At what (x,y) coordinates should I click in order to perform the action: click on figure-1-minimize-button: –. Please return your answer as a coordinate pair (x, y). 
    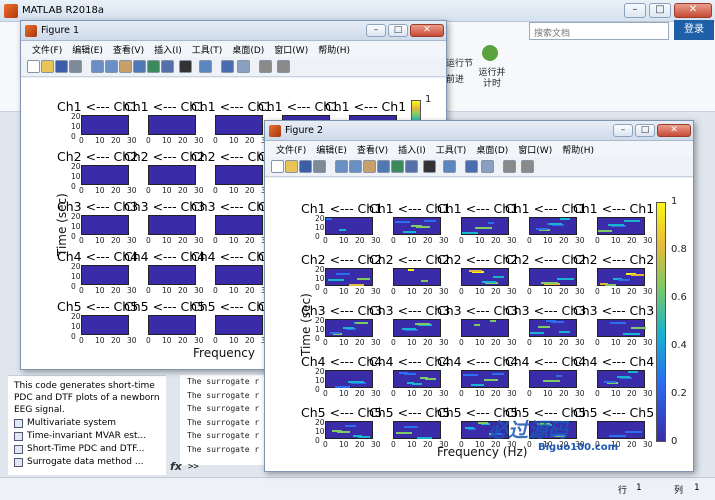
    Looking at the image, I should click on (376, 30).